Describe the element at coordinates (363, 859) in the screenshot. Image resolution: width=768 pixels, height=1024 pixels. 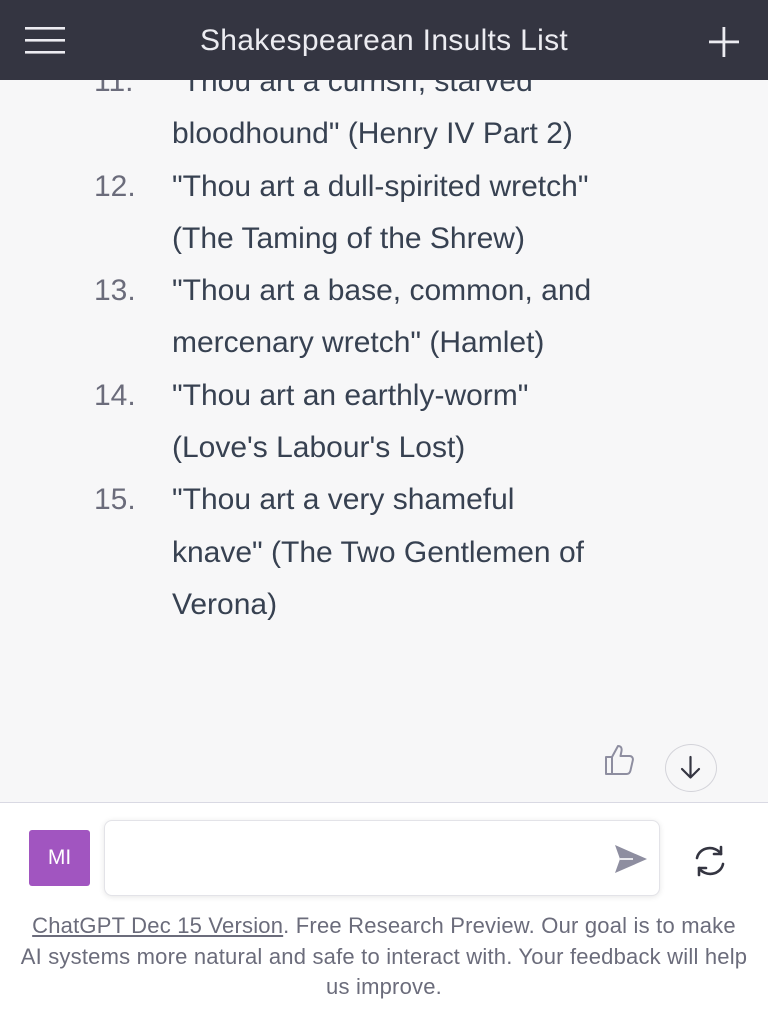
I see `message-input` at that location.